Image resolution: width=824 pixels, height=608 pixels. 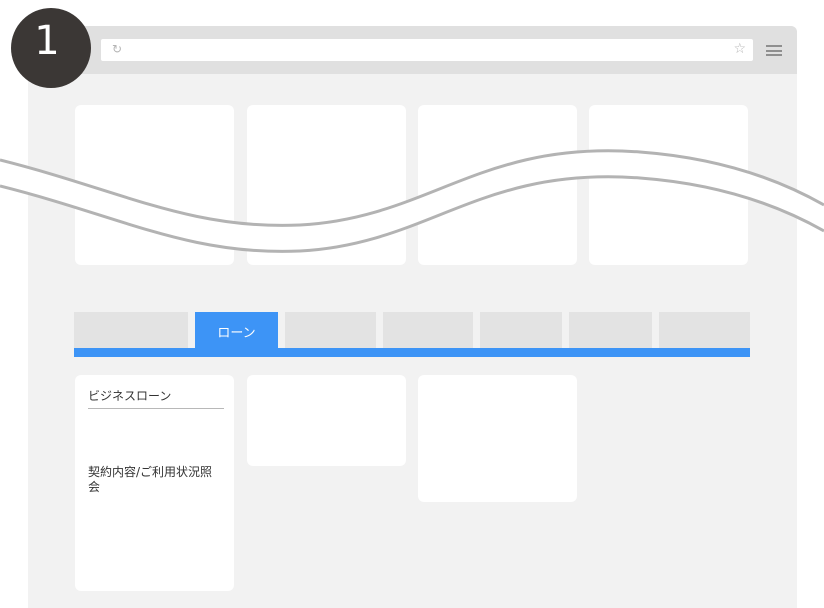 I want to click on browser-toolbar: ↻ ☆, so click(x=412, y=50).